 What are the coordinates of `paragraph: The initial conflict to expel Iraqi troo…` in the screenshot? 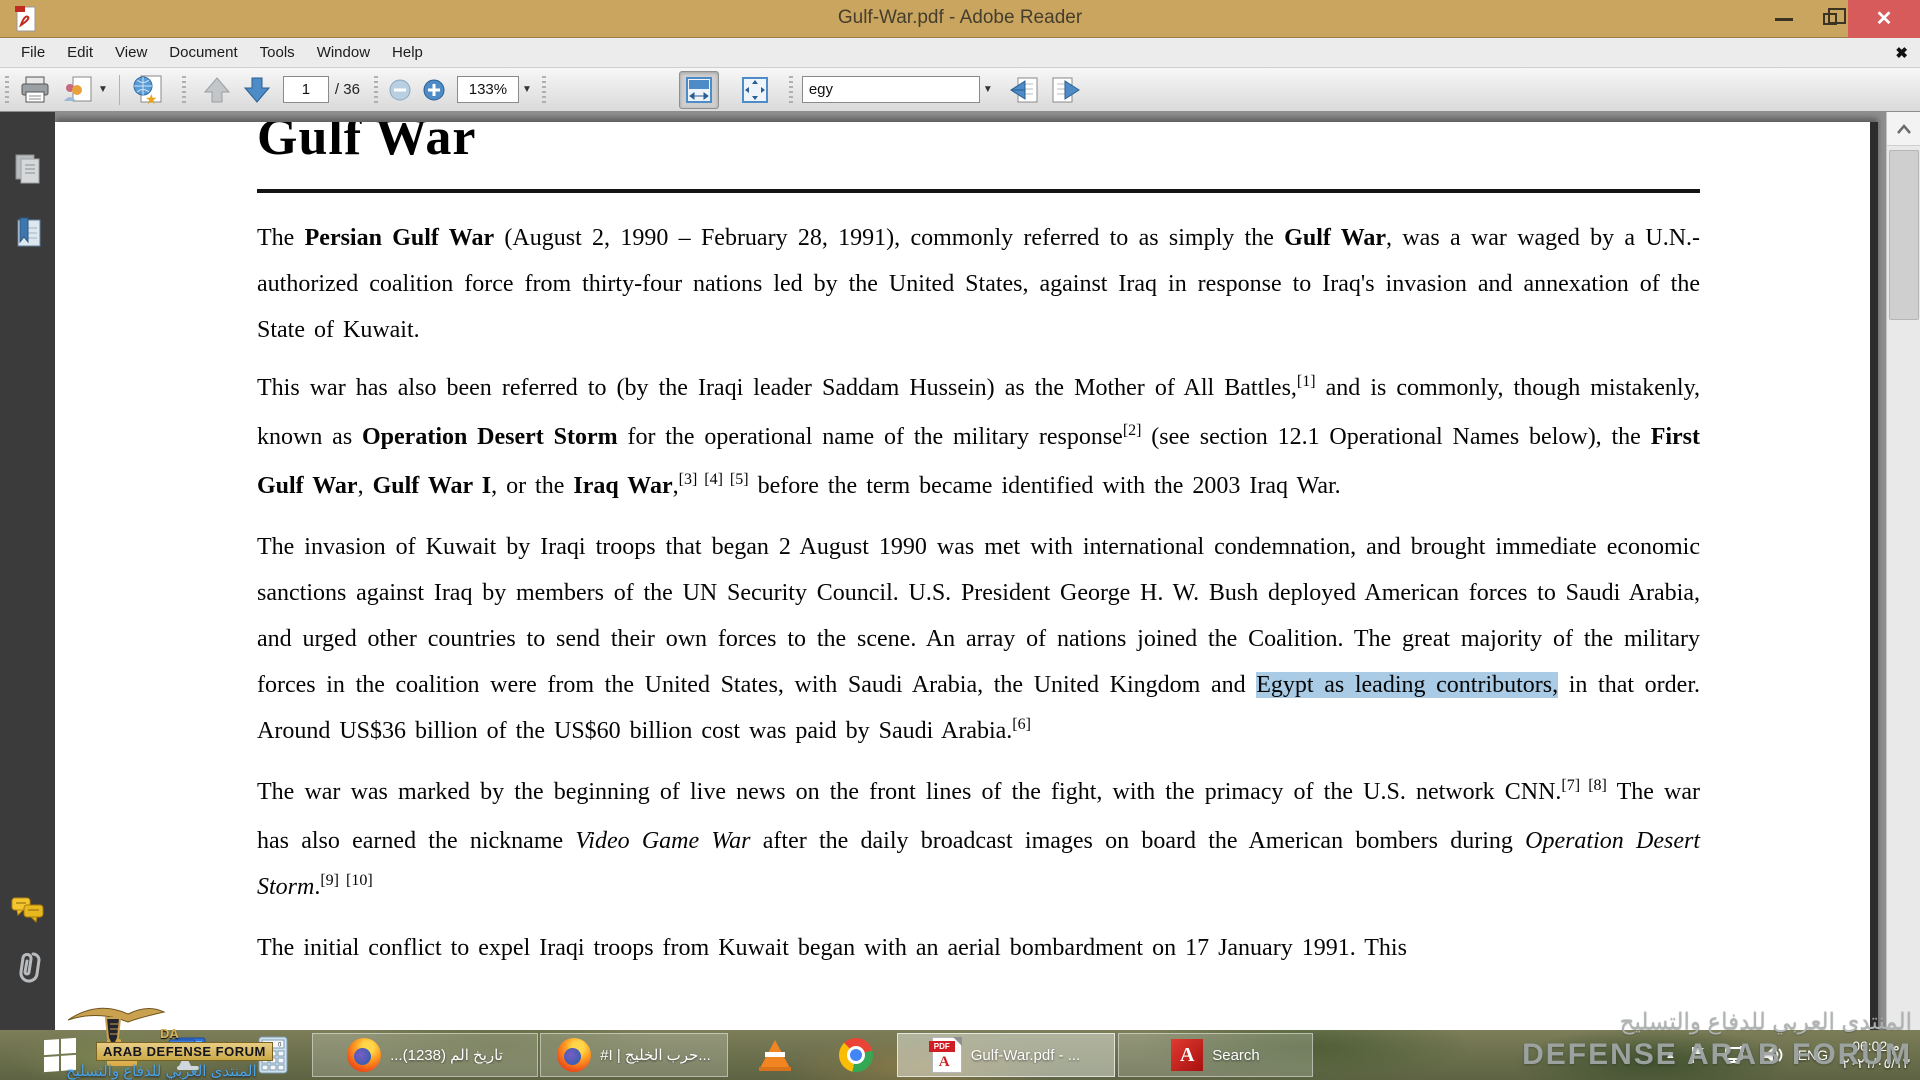 It's located at (832, 948).